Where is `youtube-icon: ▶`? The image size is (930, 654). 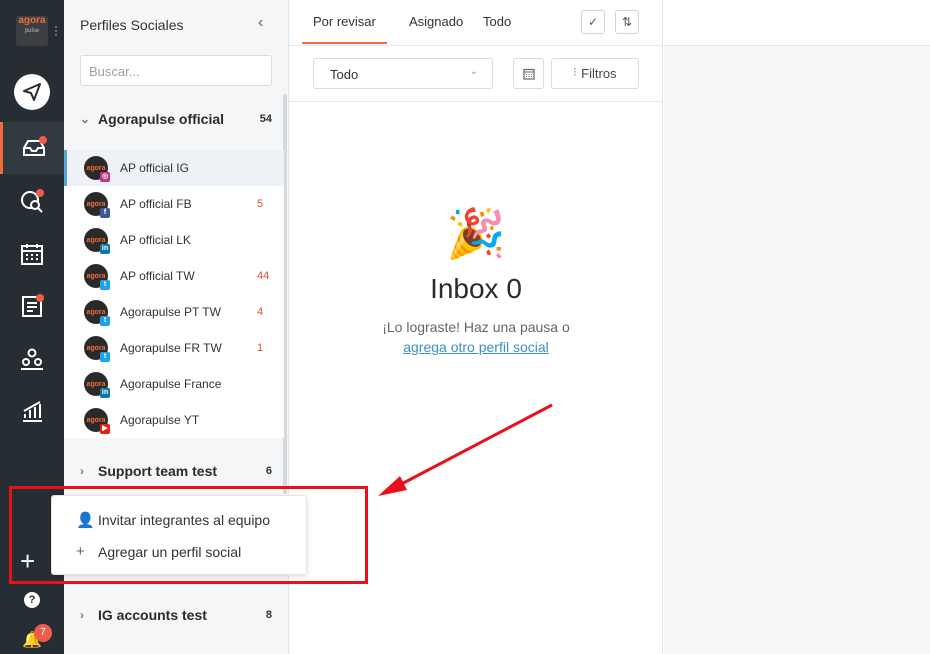 youtube-icon: ▶ is located at coordinates (105, 429).